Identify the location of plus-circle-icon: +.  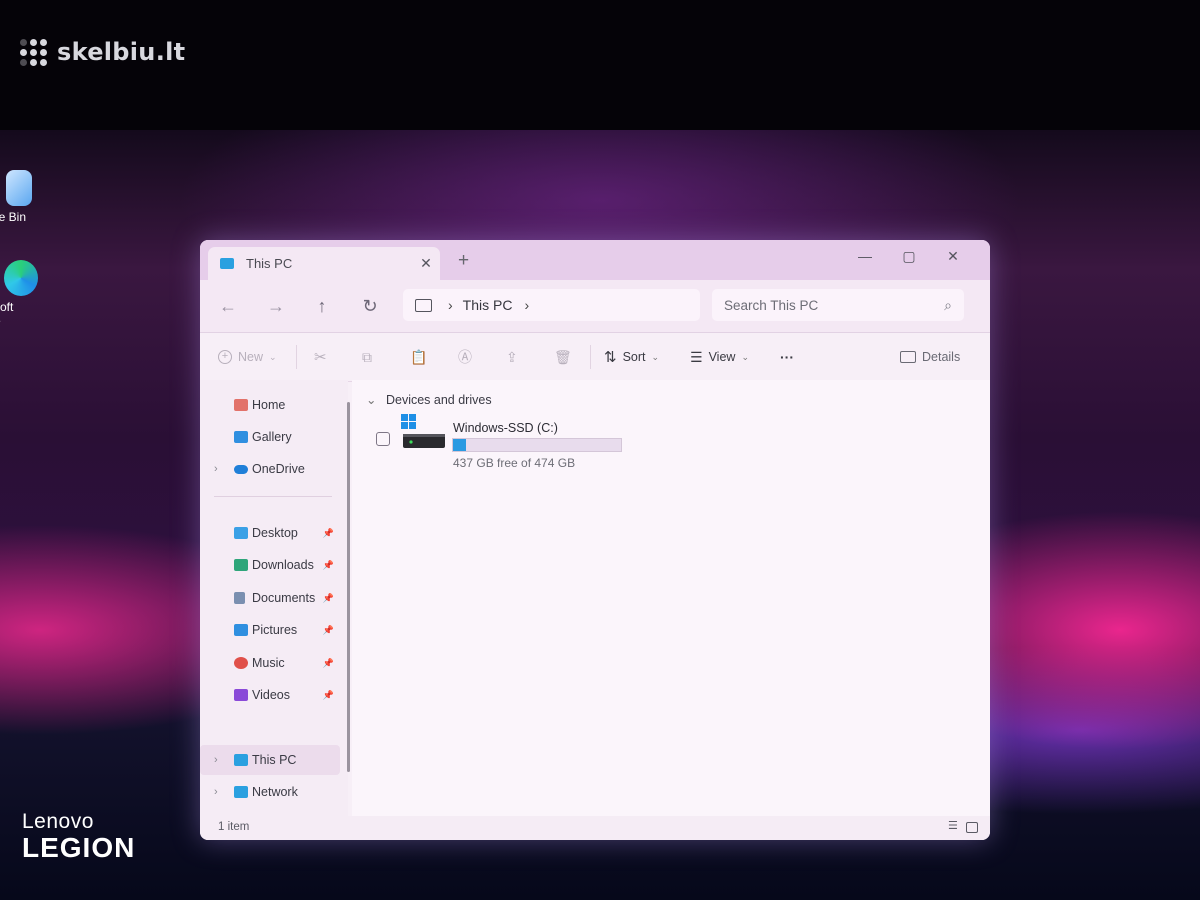
(225, 357).